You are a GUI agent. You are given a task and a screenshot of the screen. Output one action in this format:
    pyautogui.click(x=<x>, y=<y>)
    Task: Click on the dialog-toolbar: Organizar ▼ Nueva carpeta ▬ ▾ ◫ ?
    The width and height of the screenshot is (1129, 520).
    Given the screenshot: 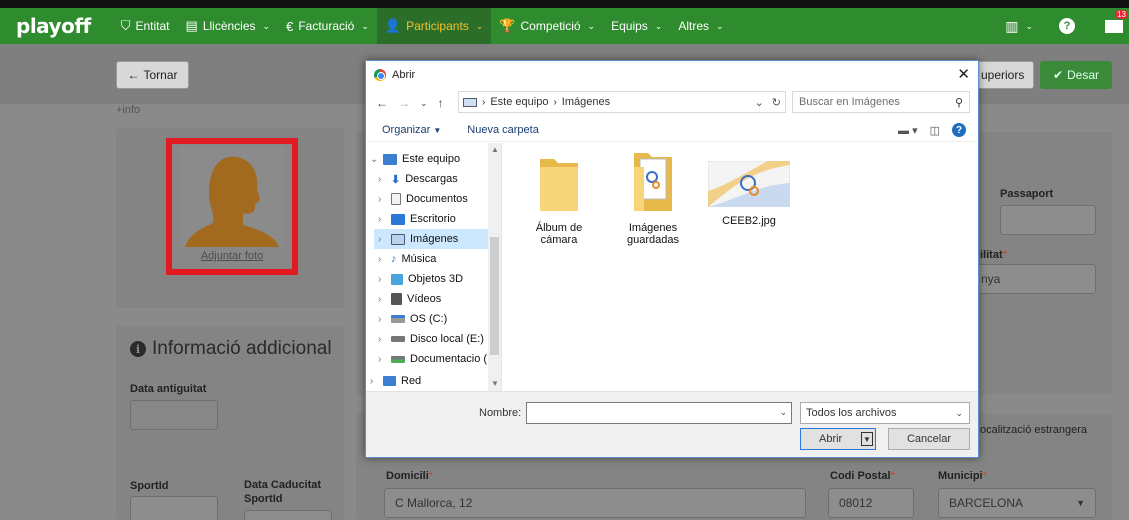 What is the action you would take?
    pyautogui.click(x=672, y=130)
    